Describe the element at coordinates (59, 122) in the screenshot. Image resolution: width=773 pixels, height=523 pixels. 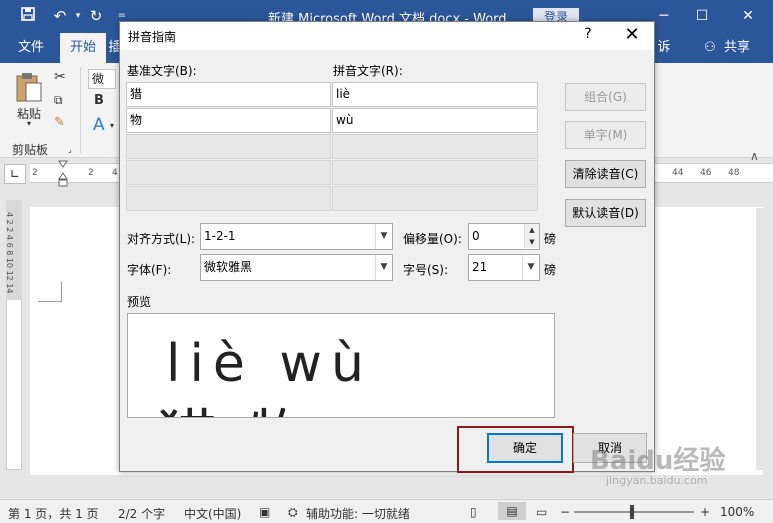
I see `format-painter-icon: ✎` at that location.